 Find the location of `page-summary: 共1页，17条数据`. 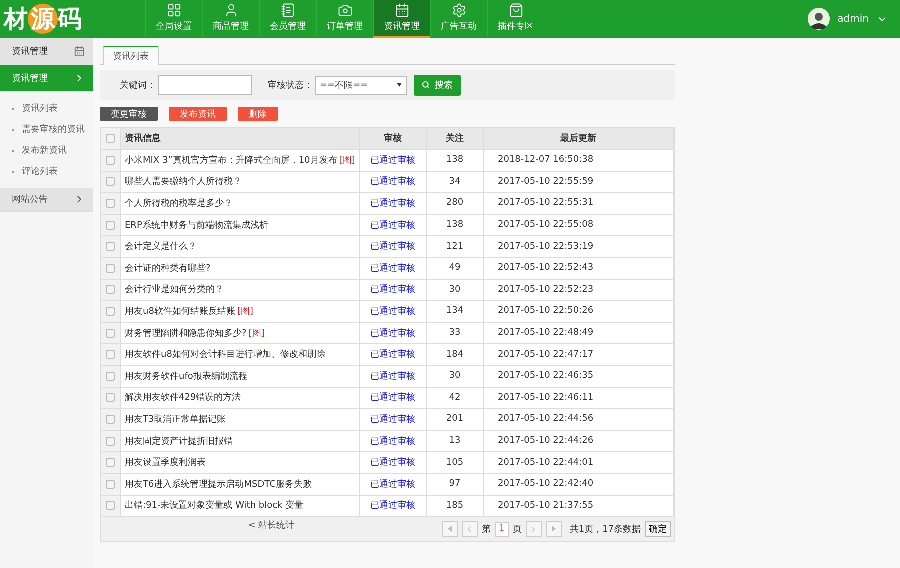

page-summary: 共1页，17条数据 is located at coordinates (605, 530).